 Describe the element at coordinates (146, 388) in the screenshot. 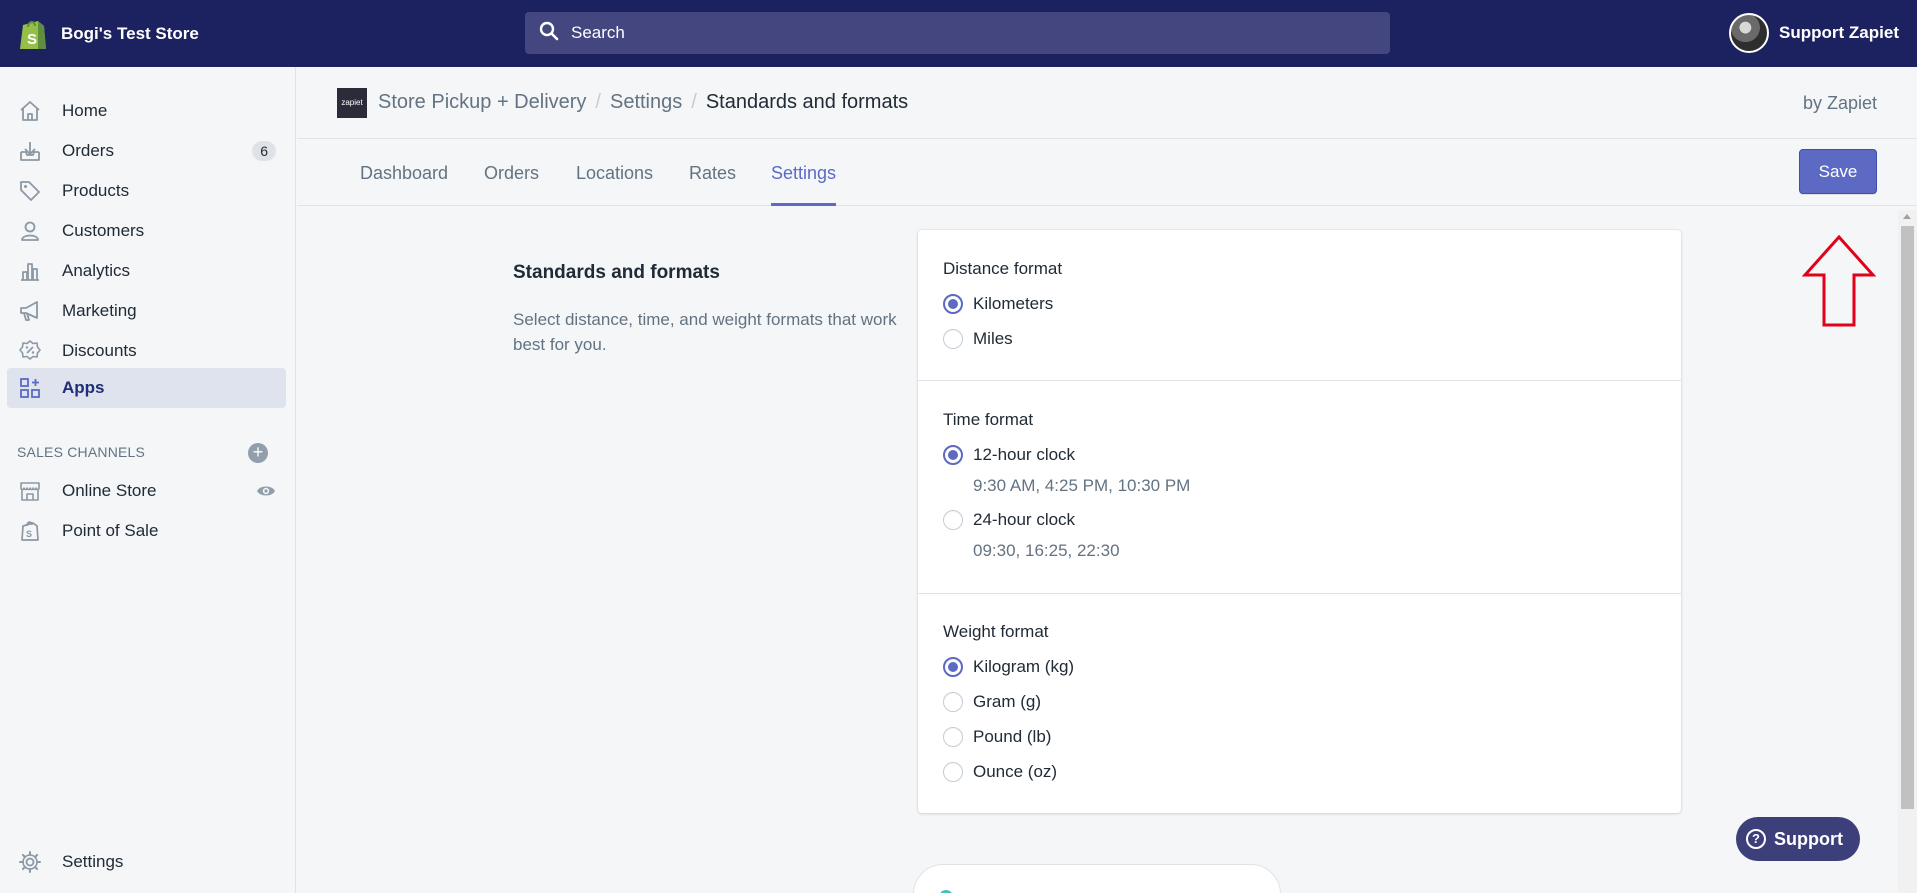

I see `sidebar-item-apps: Apps` at that location.